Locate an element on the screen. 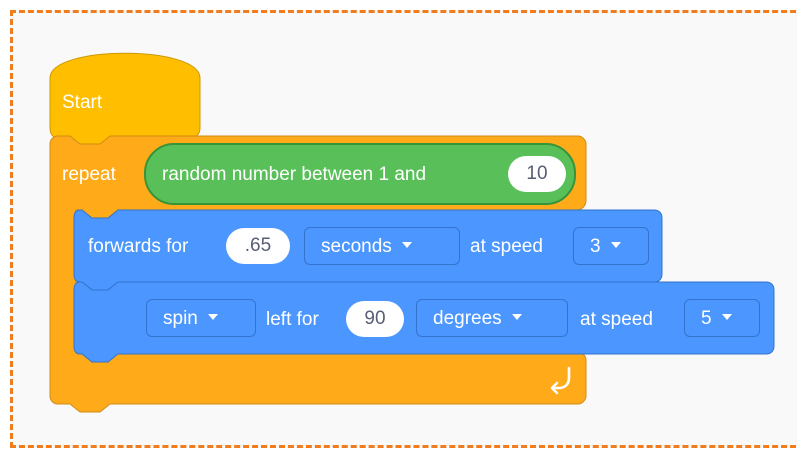 The width and height of the screenshot is (797, 452). repeat-label: repeat is located at coordinates (89, 174).